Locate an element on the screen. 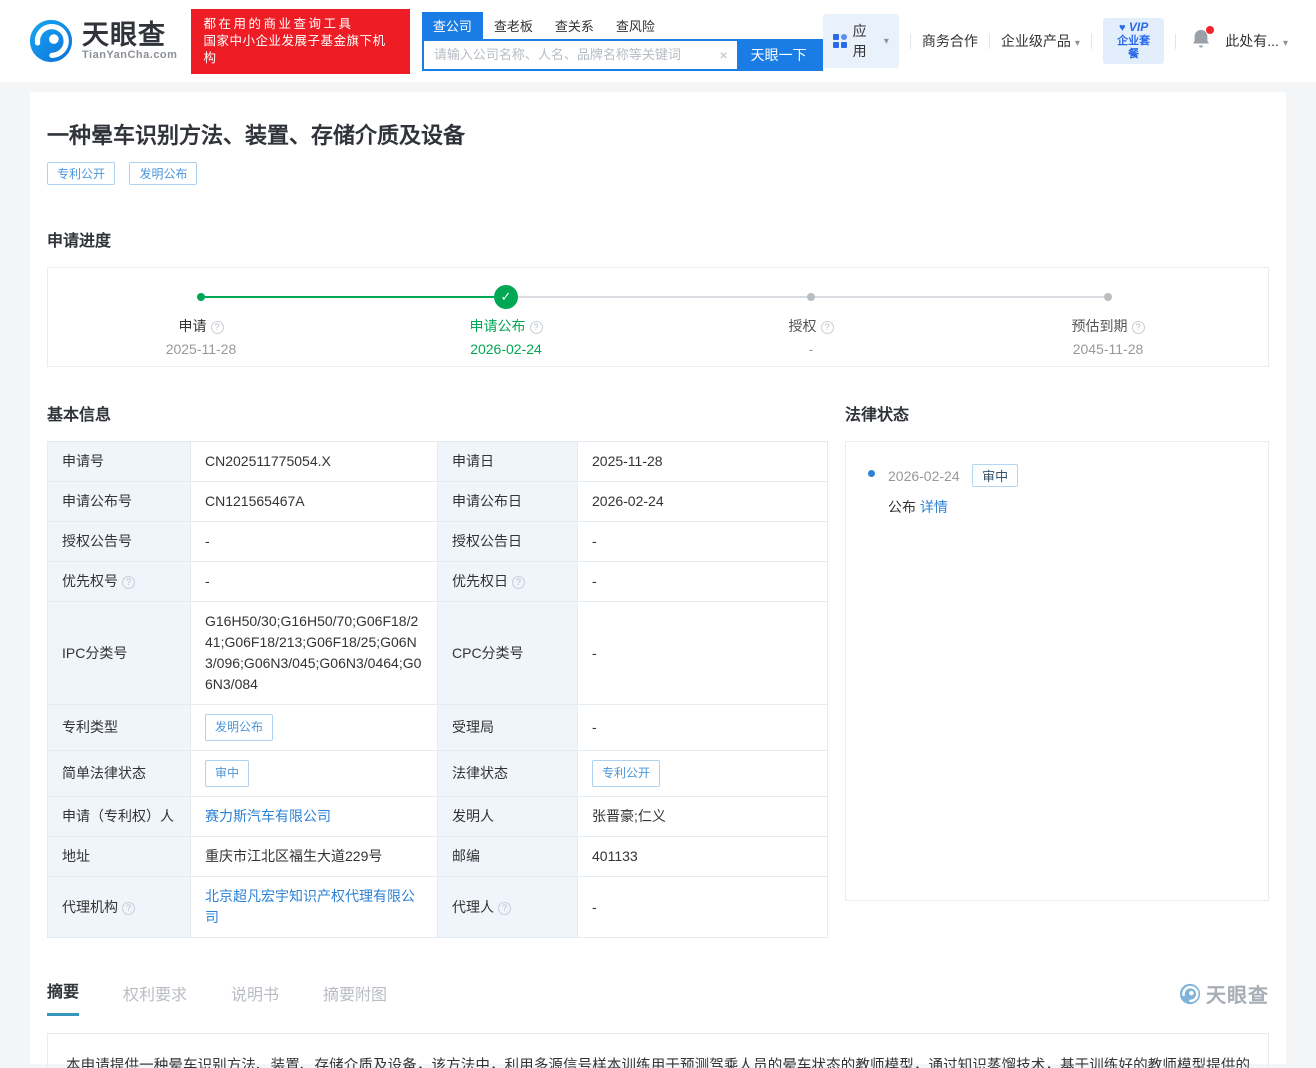 This screenshot has height=1068, width=1316. timeline-segment-pending is located at coordinates (658, 297).